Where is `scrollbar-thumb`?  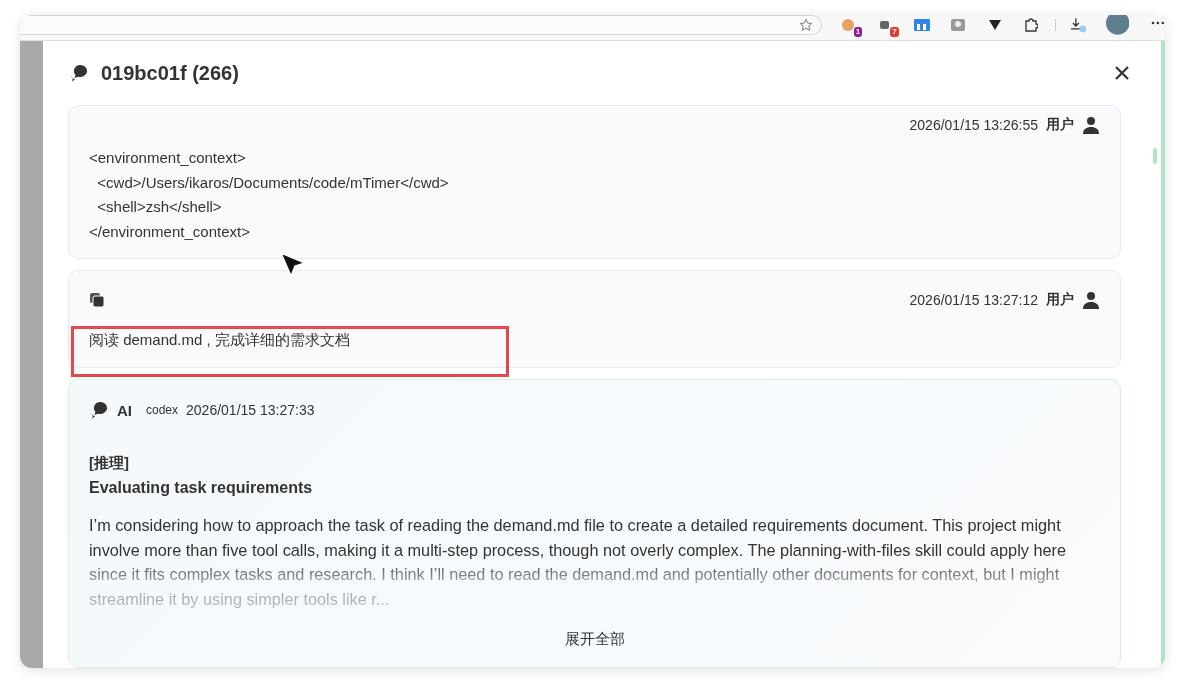 scrollbar-thumb is located at coordinates (1155, 156).